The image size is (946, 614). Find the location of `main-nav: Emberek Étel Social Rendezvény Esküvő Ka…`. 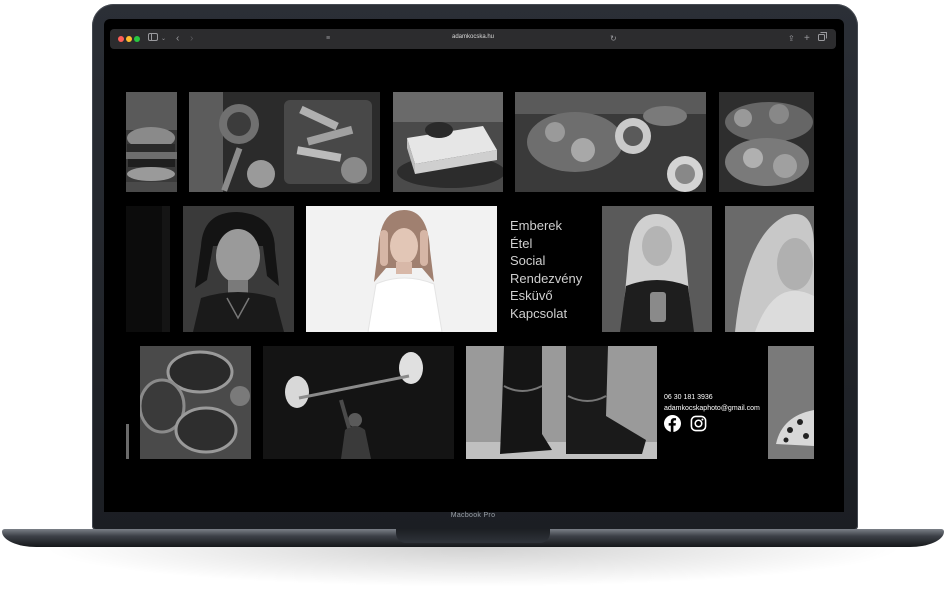

main-nav: Emberek Étel Social Rendezvény Esküvő Ka… is located at coordinates (560, 269).